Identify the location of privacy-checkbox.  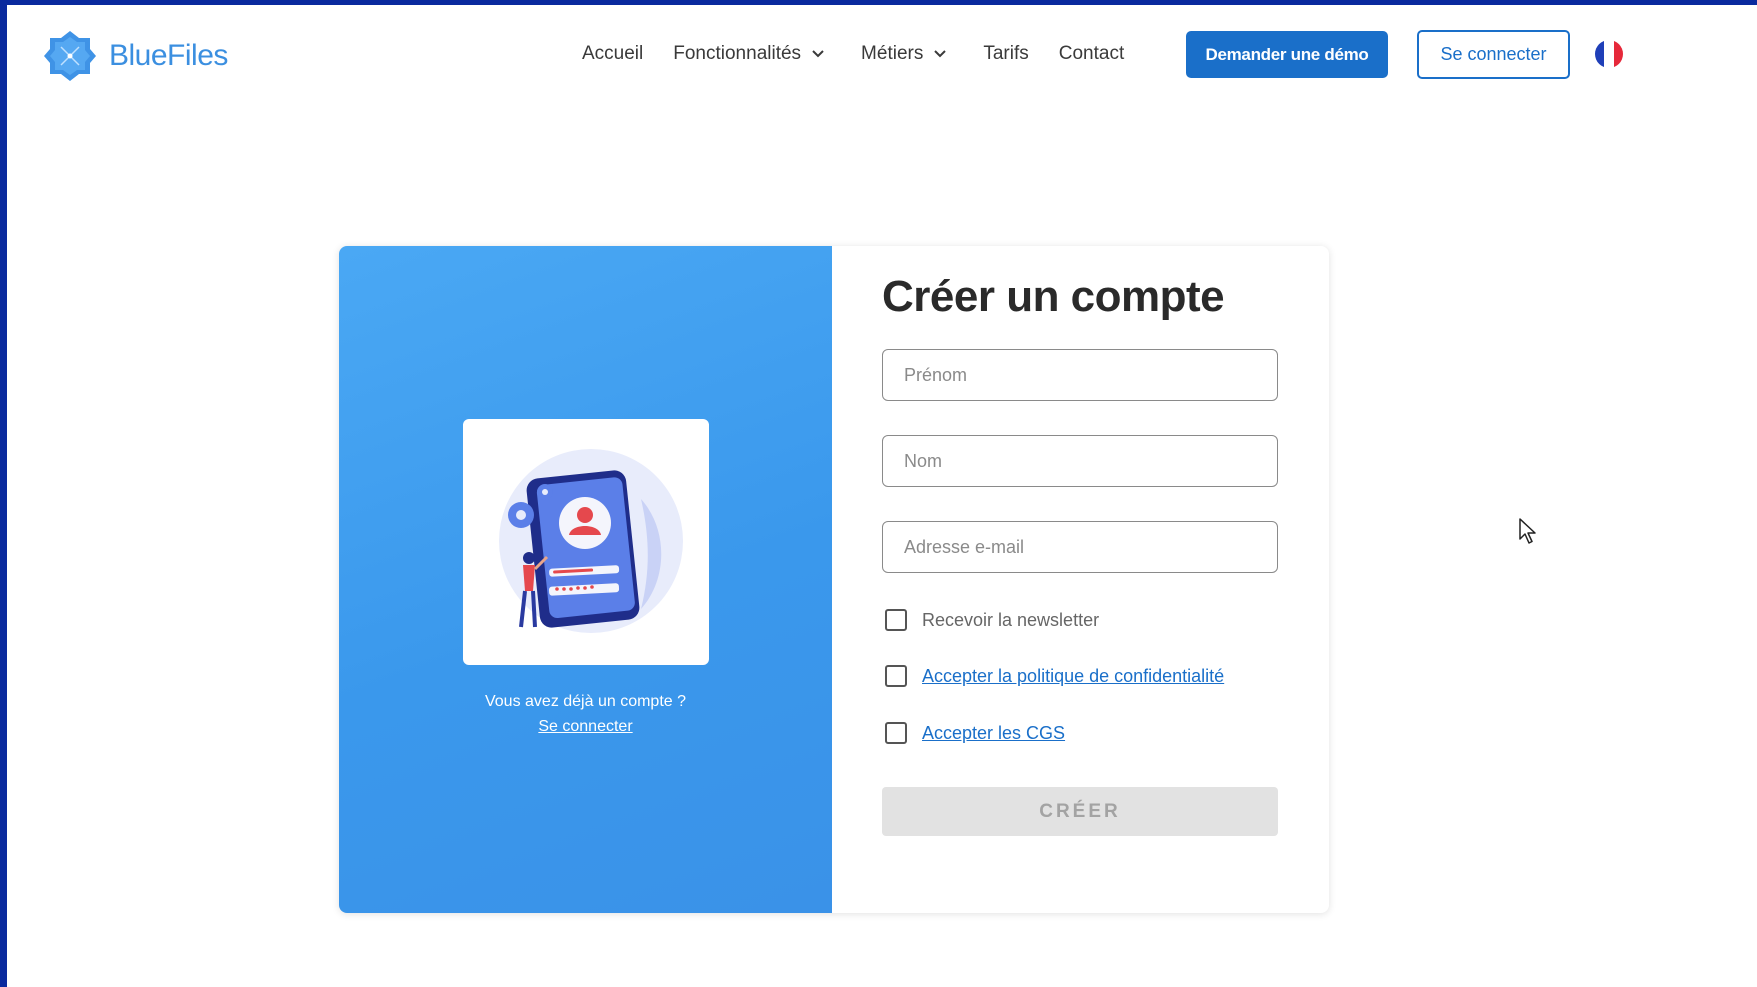
(896, 676).